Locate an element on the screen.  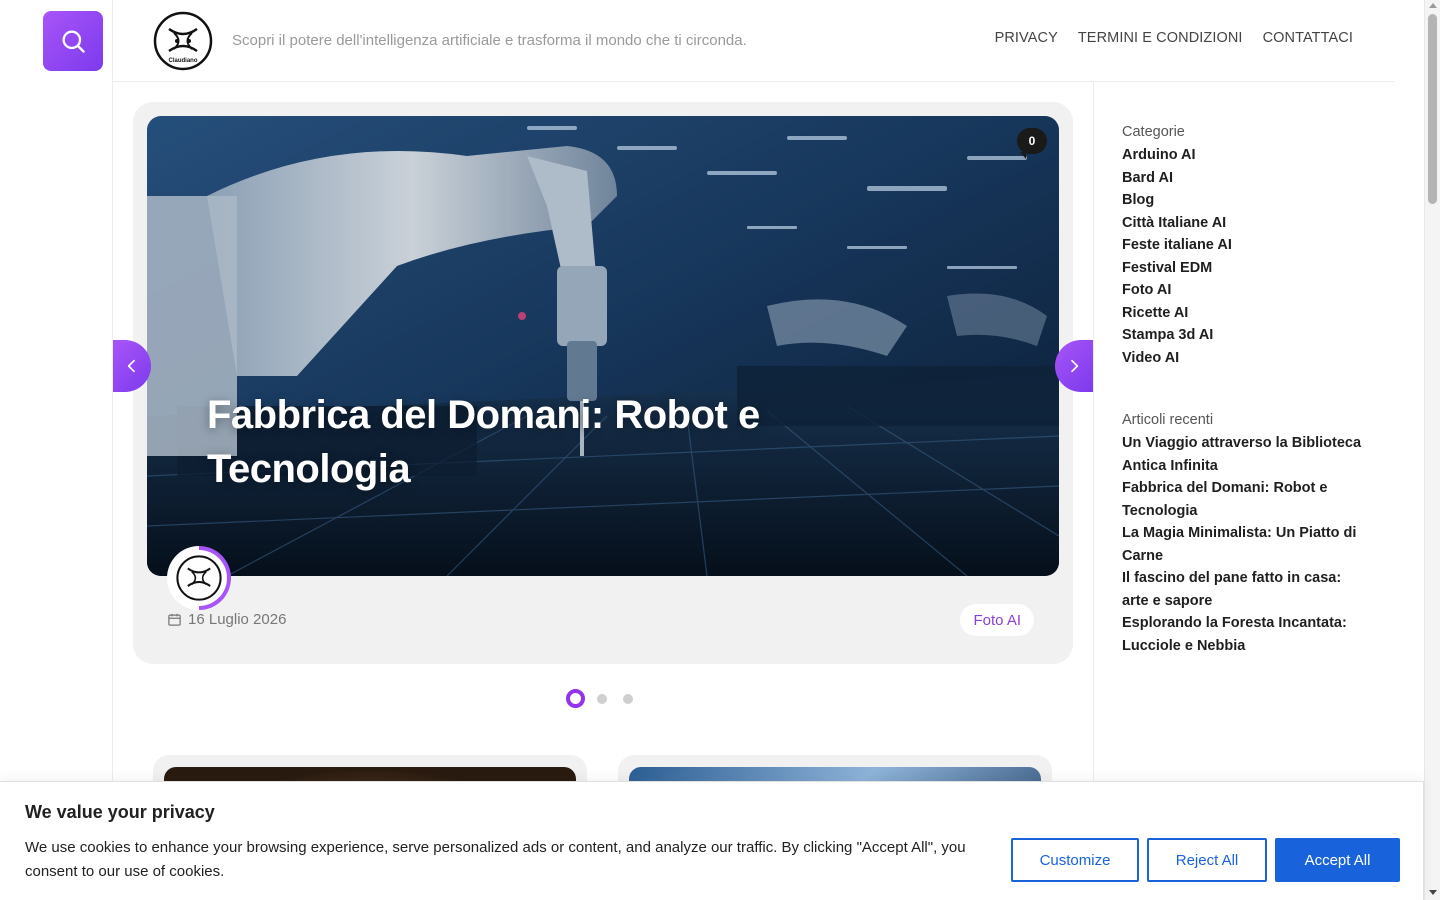
left-divider is located at coordinates (112, 450).